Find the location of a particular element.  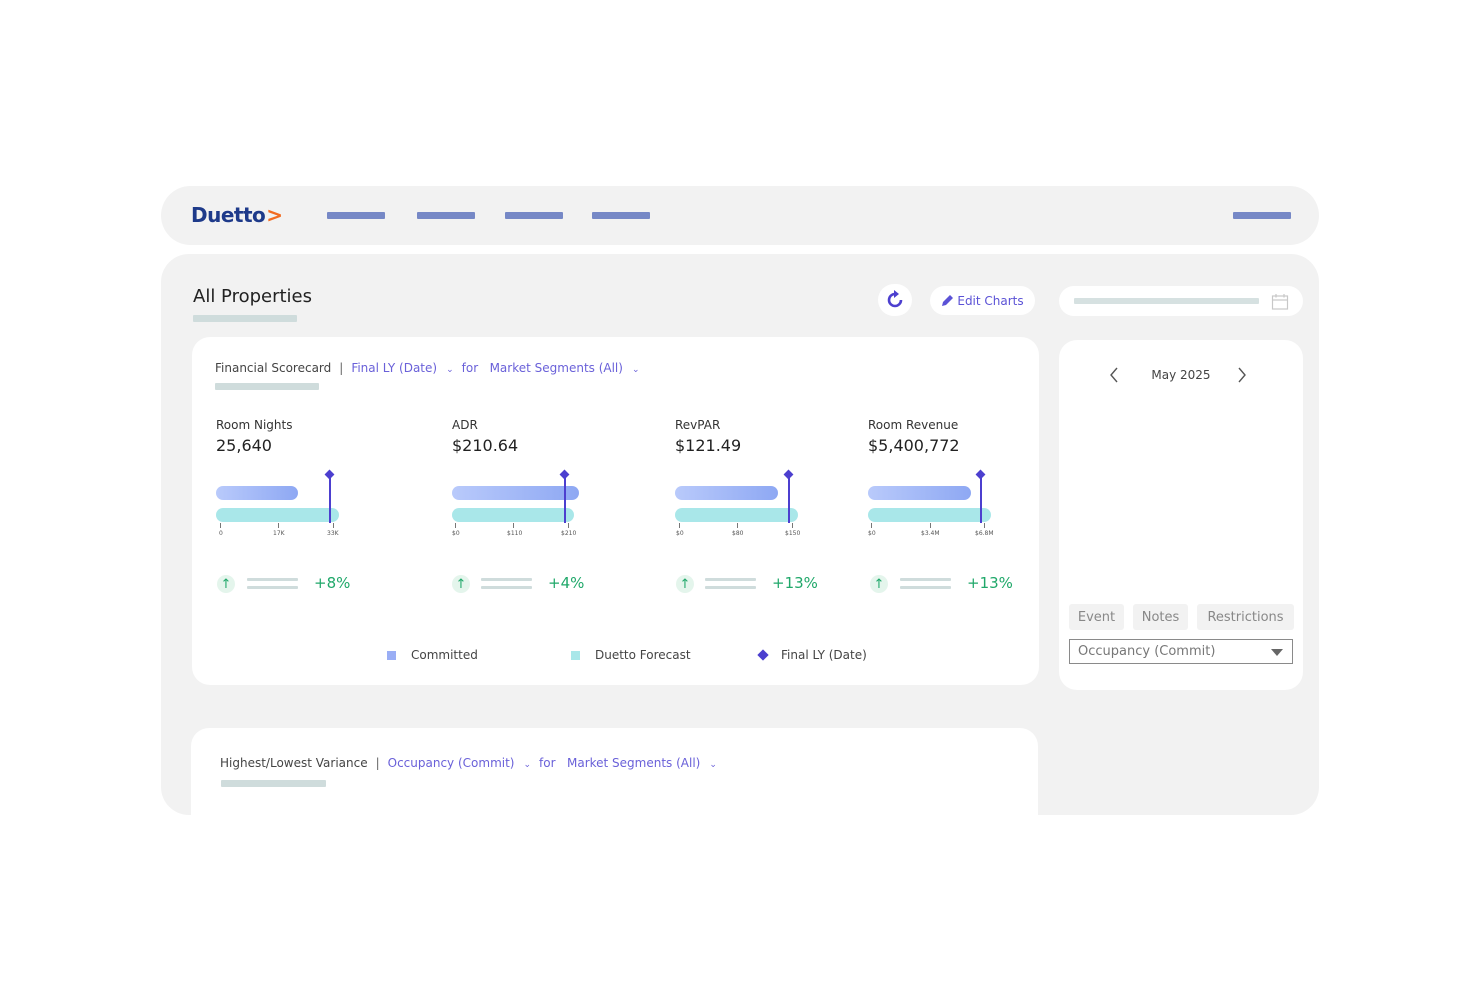

tick-label: $150 is located at coordinates (793, 533).